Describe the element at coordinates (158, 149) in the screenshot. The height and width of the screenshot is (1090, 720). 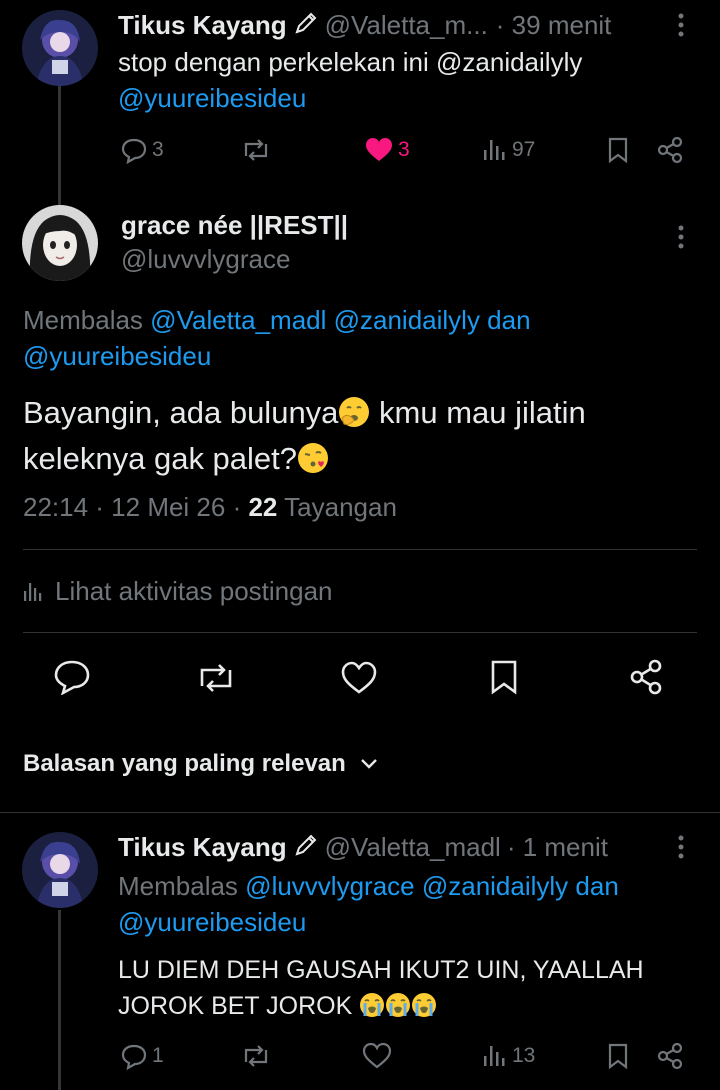
I see `reply-count: 3` at that location.